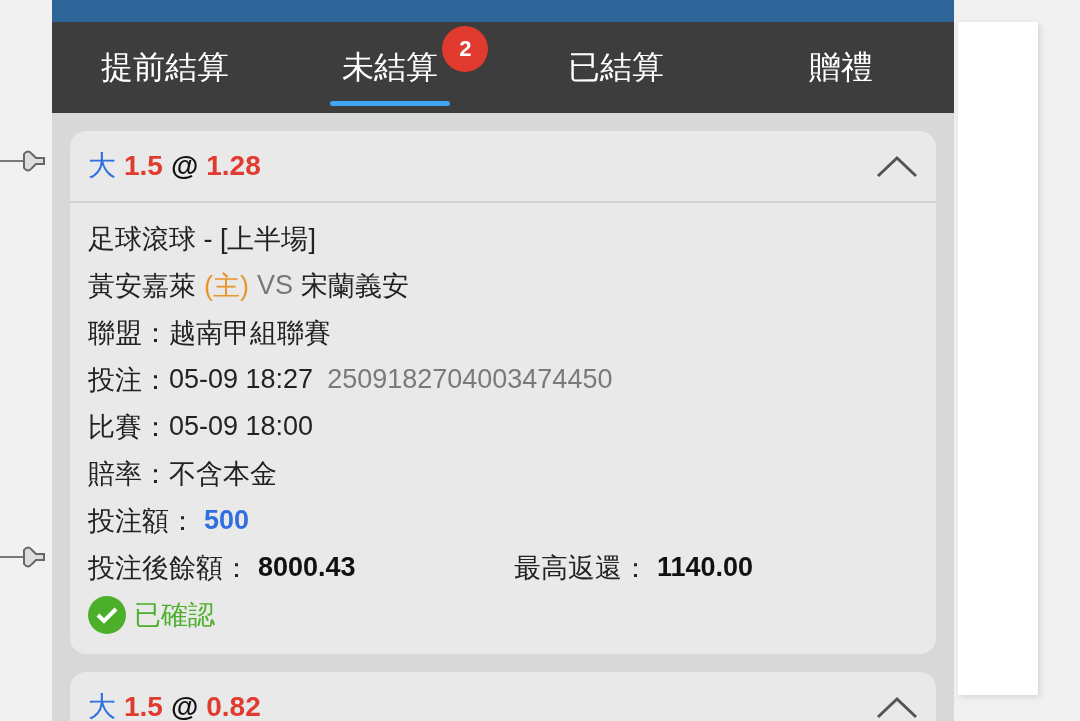 The image size is (1080, 721). I want to click on bet-odds: 0.82, so click(233, 706).